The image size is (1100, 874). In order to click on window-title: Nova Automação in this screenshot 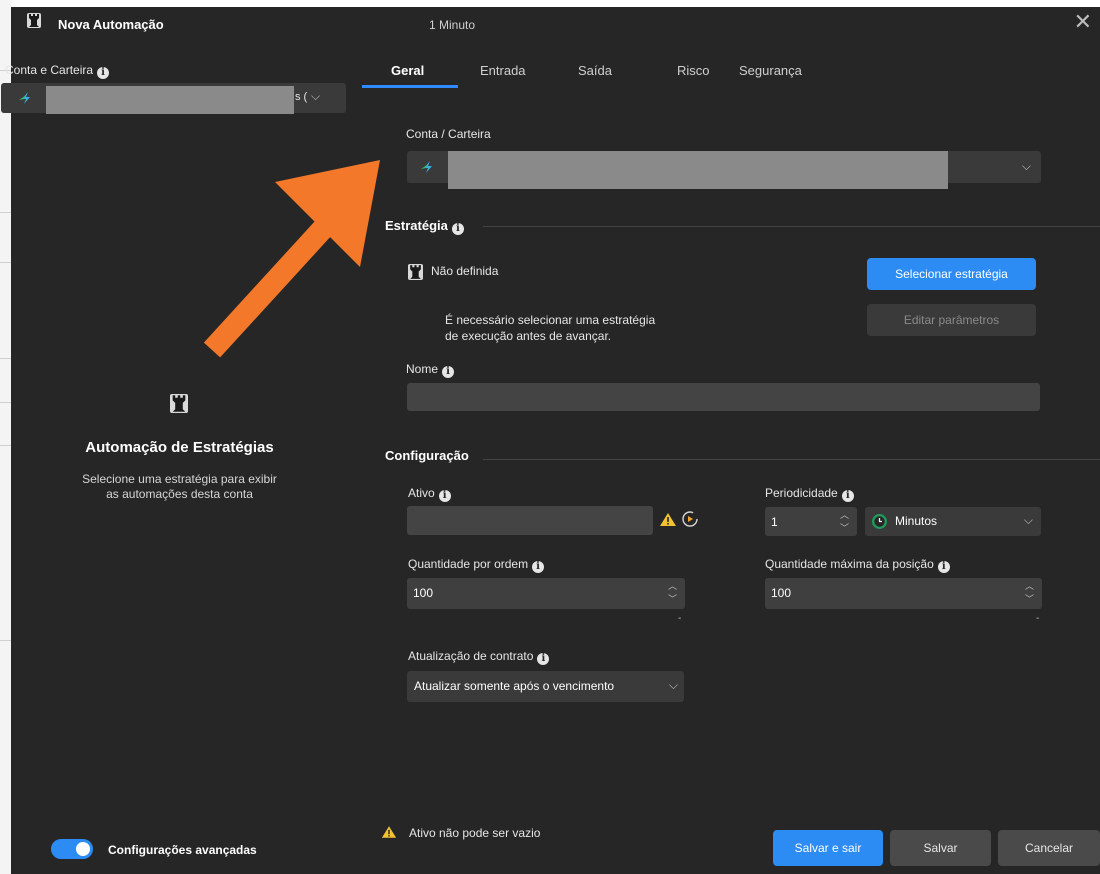, I will do `click(111, 24)`.